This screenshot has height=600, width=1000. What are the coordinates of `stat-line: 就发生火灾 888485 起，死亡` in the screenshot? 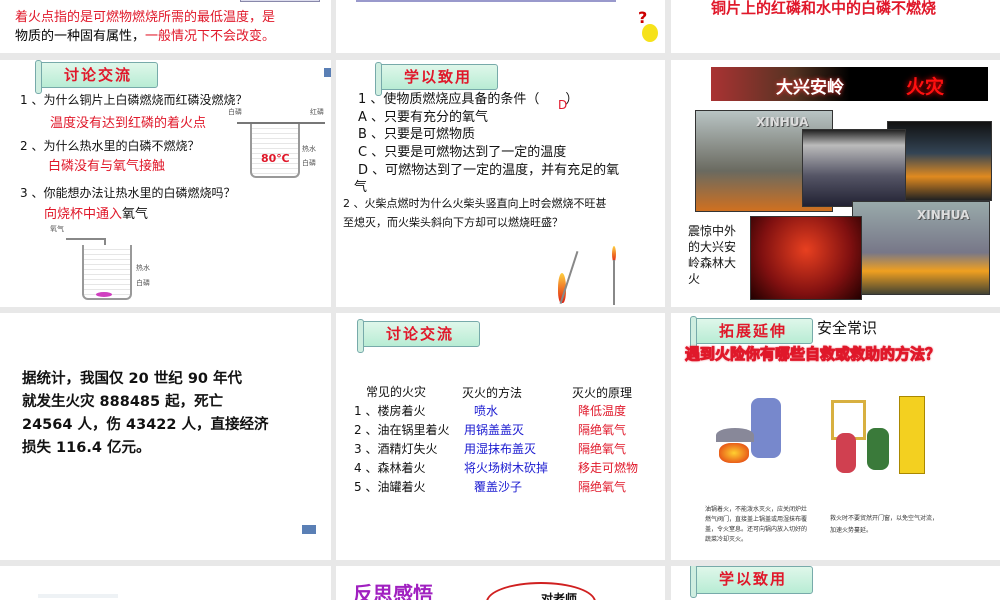 It's located at (123, 402).